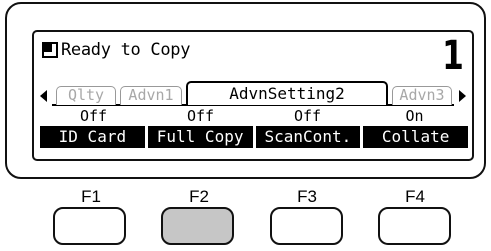  I want to click on tab-qlty: Qlty, so click(86, 95).